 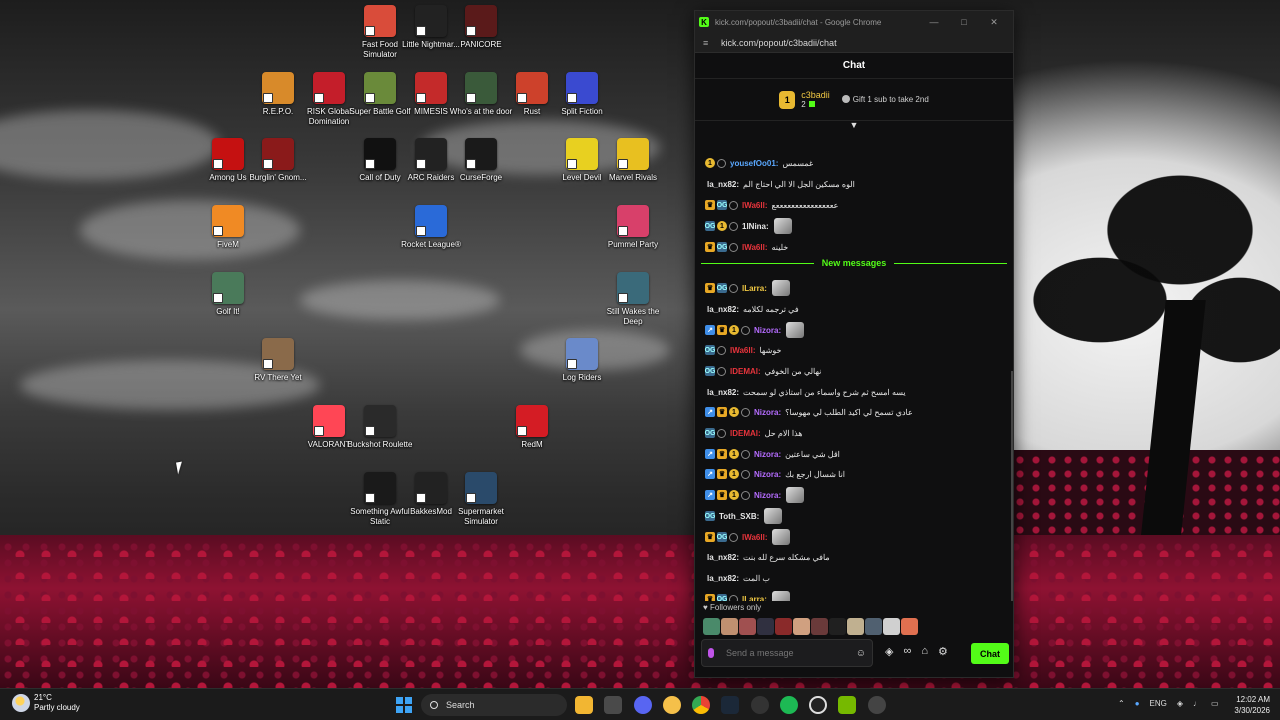 I want to click on nvidia-icon, so click(x=847, y=705).